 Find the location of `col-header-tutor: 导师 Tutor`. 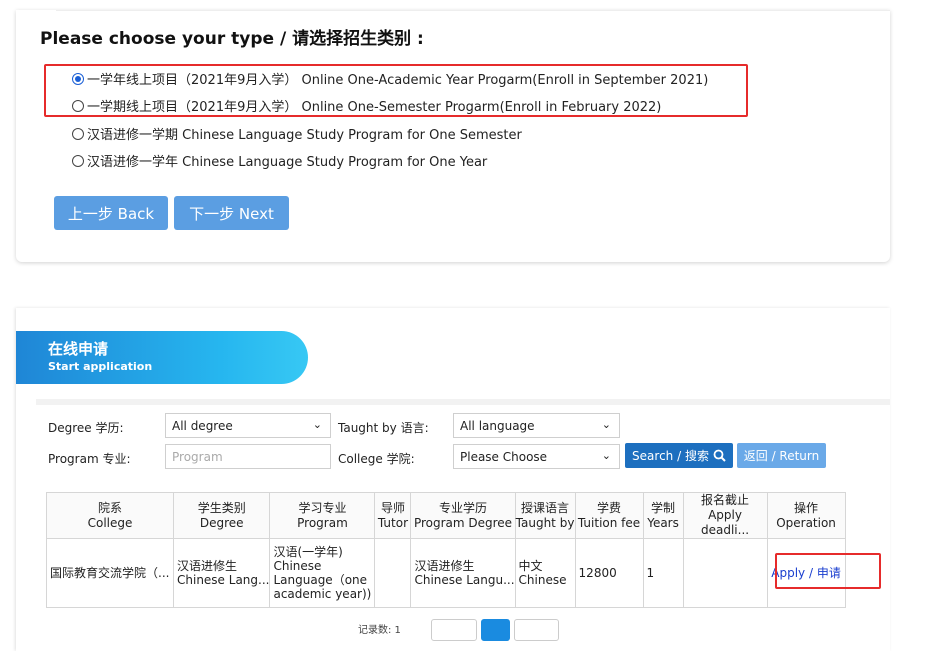

col-header-tutor: 导师 Tutor is located at coordinates (393, 515).